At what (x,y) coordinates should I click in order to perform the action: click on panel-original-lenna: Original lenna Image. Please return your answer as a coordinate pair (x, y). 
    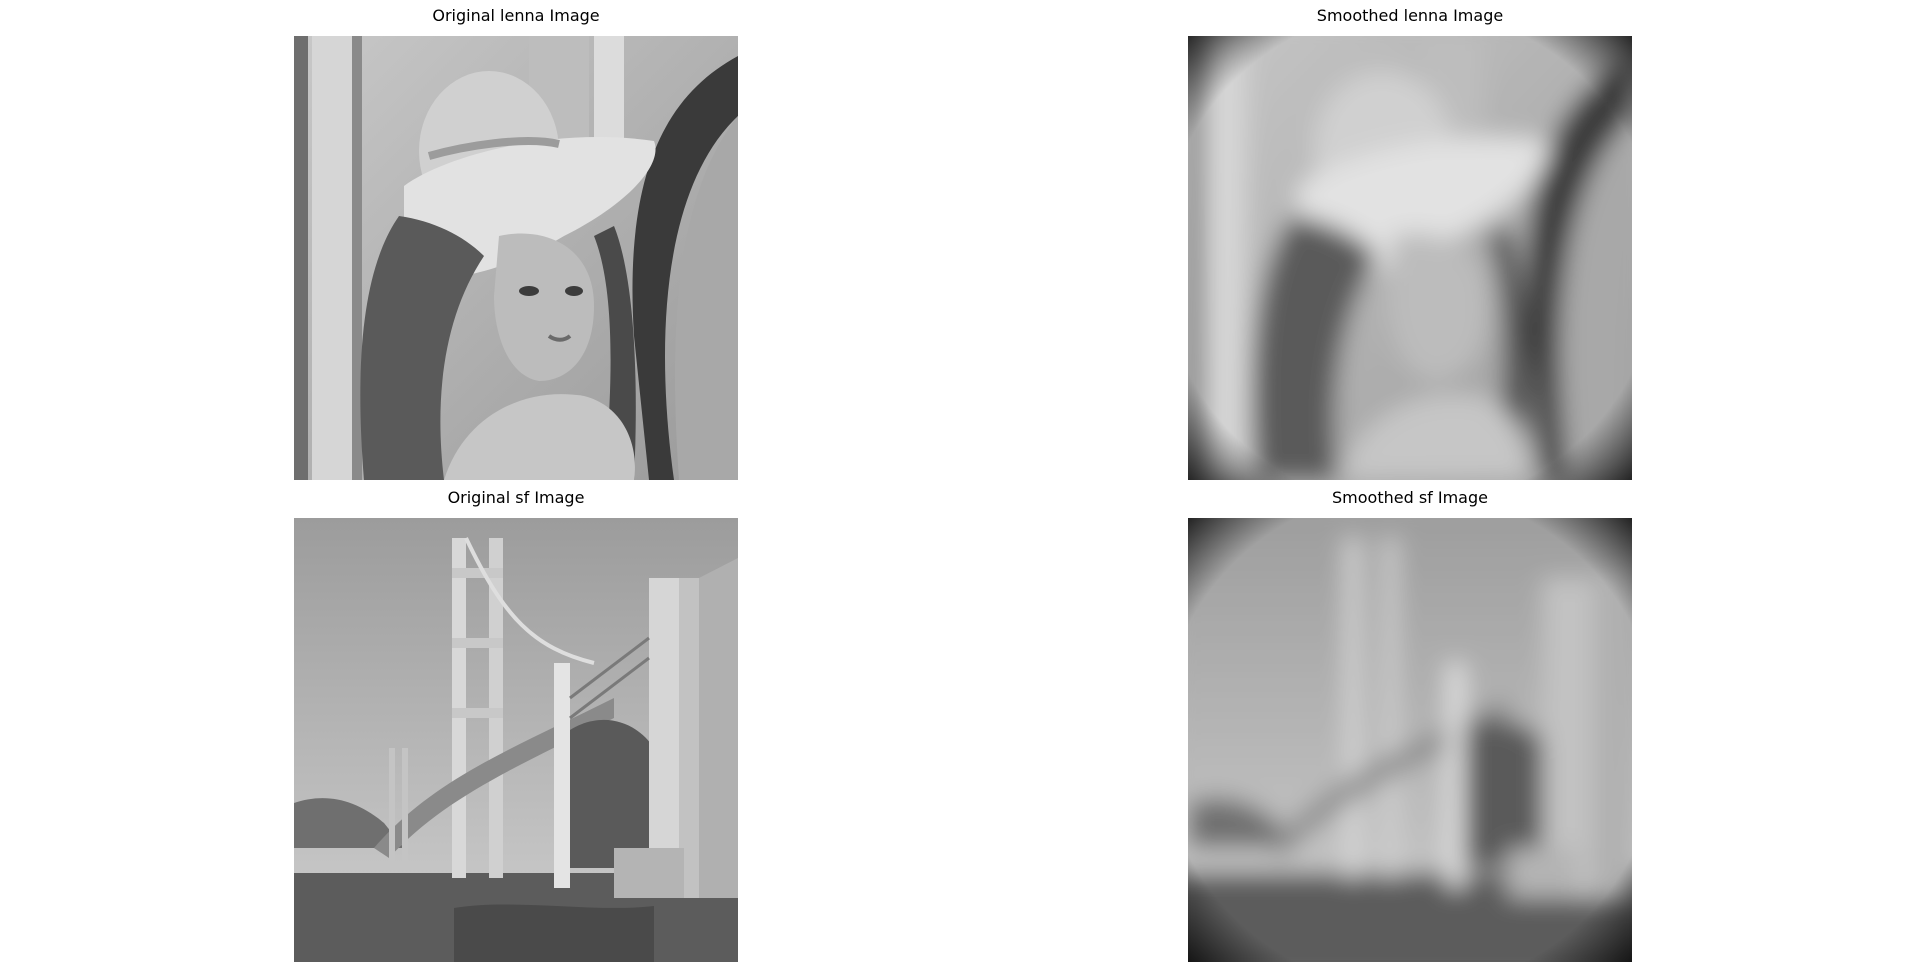
    Looking at the image, I should click on (516, 243).